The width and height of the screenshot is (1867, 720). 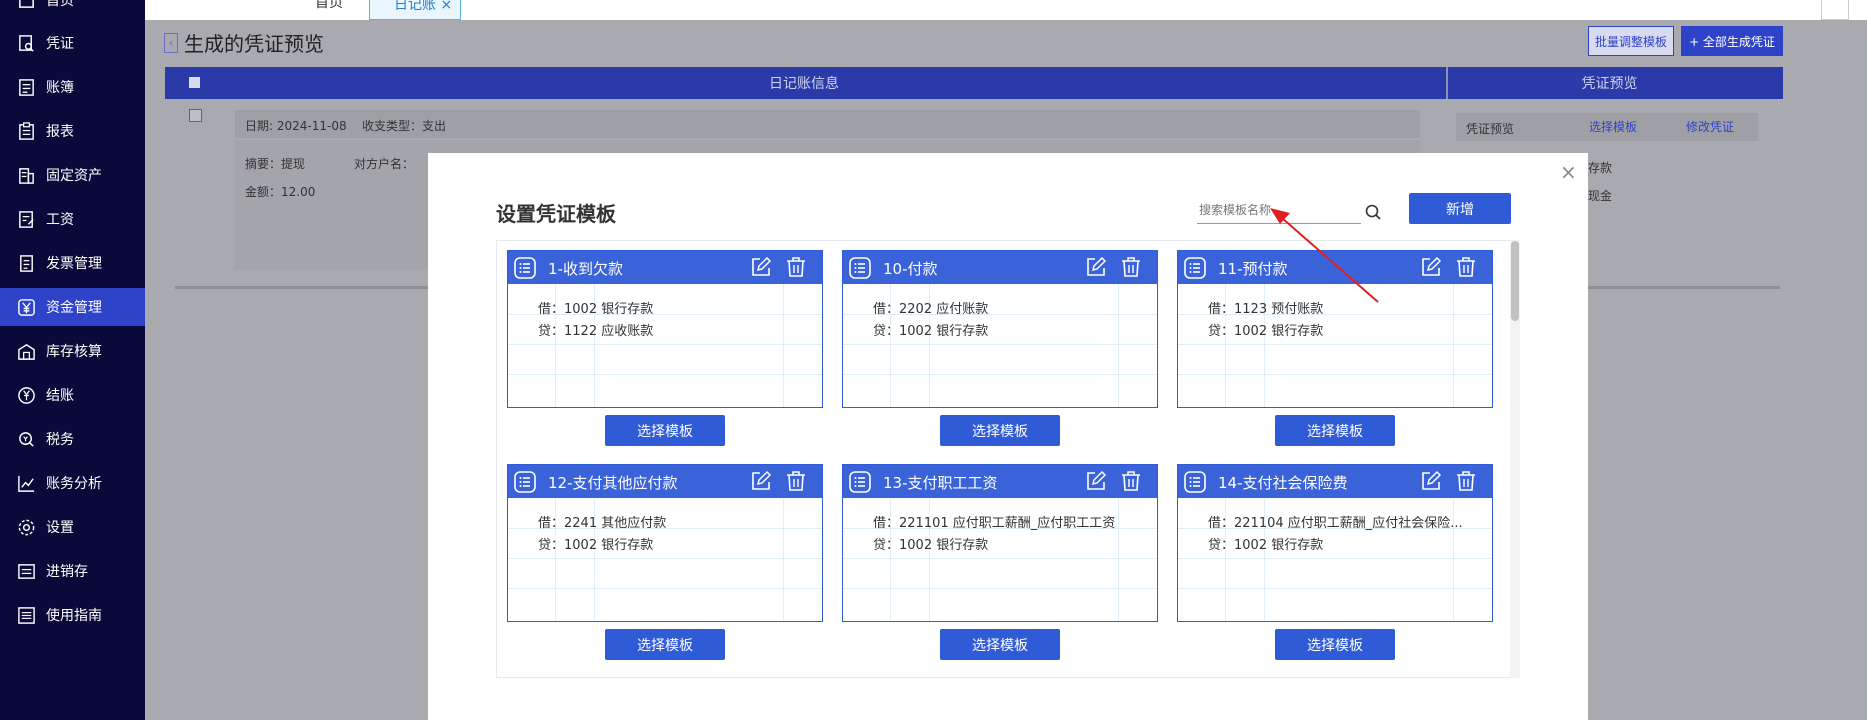 I want to click on generate-all-vouchers-button: + 全部生成凭证, so click(x=1732, y=41).